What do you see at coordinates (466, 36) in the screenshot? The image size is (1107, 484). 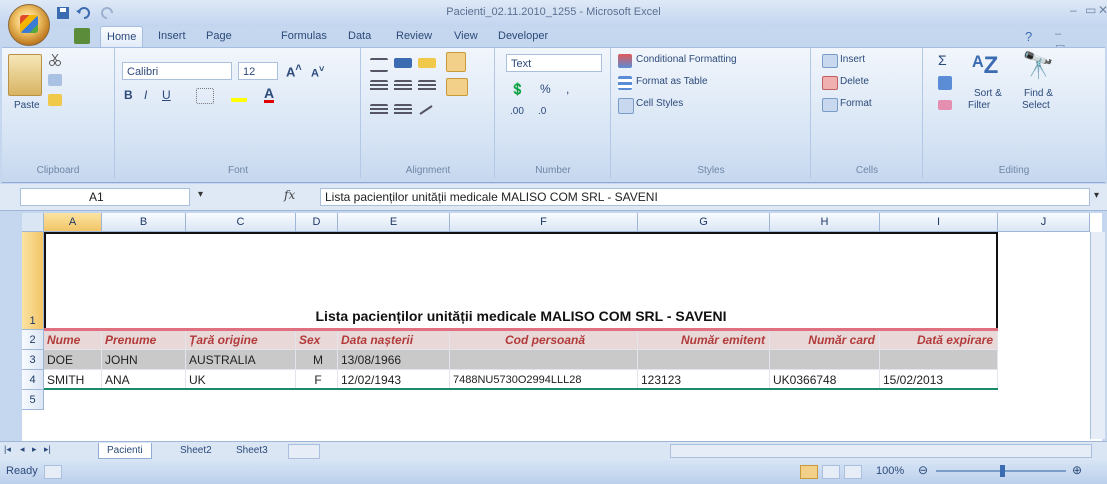 I see `tab-view: View` at bounding box center [466, 36].